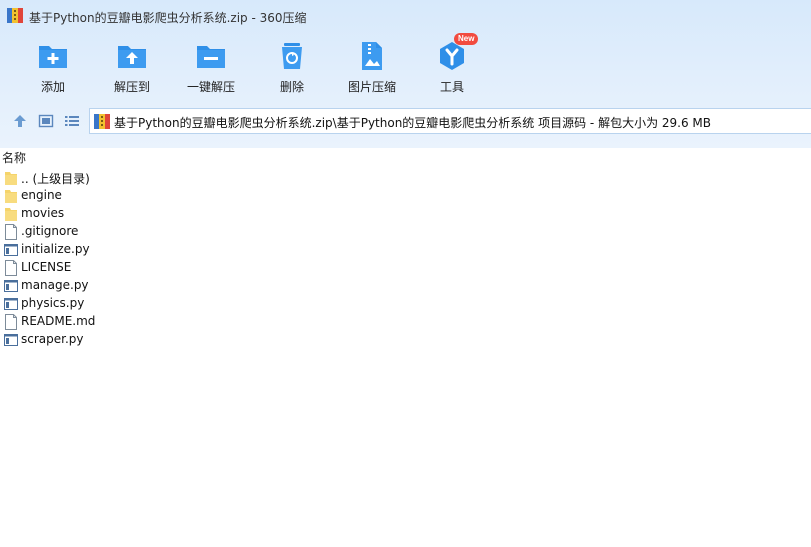  Describe the element at coordinates (292, 56) in the screenshot. I see `delete-icon` at that location.